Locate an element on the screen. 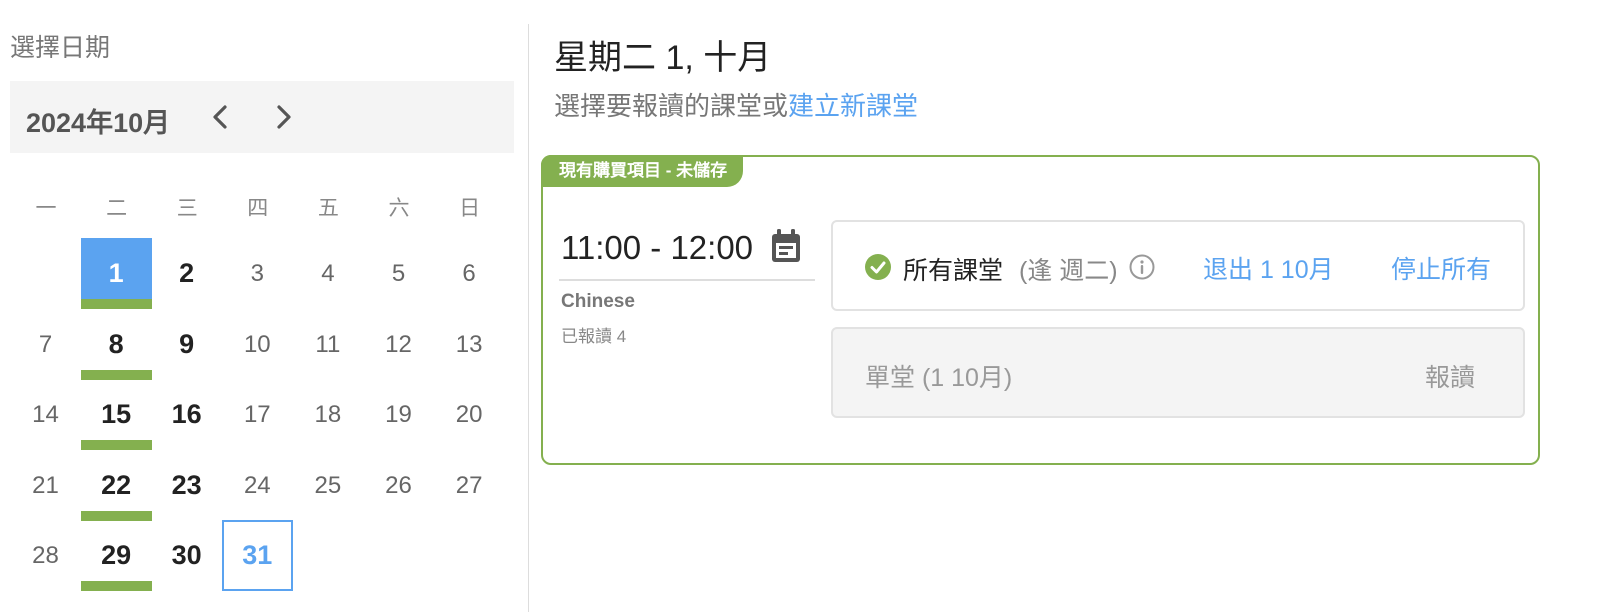 The height and width of the screenshot is (612, 1600). class-time: 11:00 - 12:00 is located at coordinates (657, 247).